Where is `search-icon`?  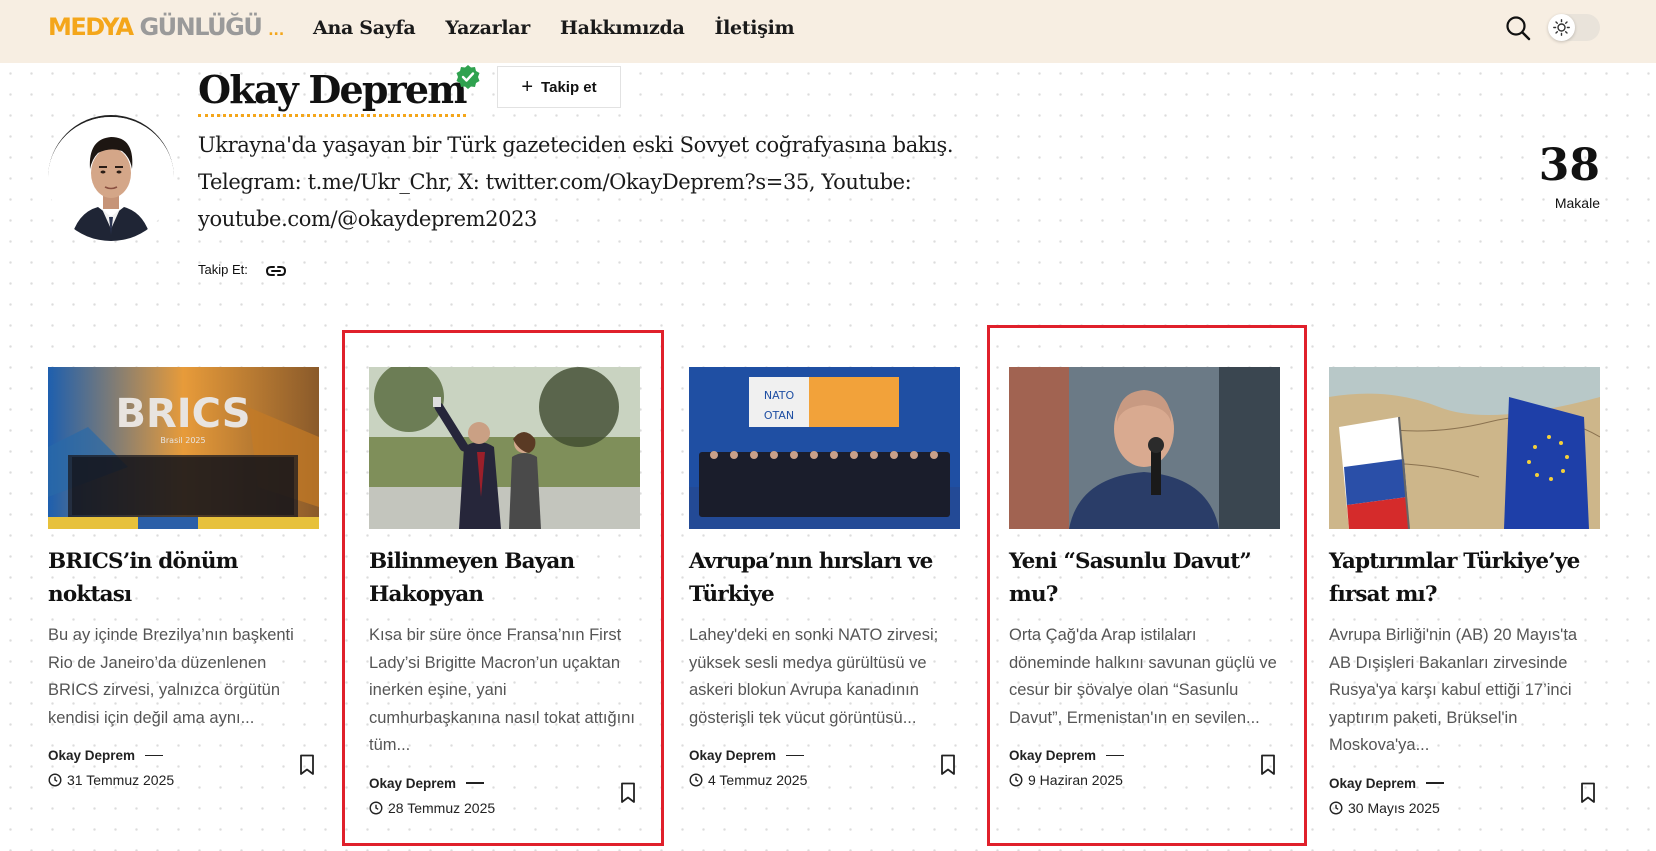 search-icon is located at coordinates (1518, 28).